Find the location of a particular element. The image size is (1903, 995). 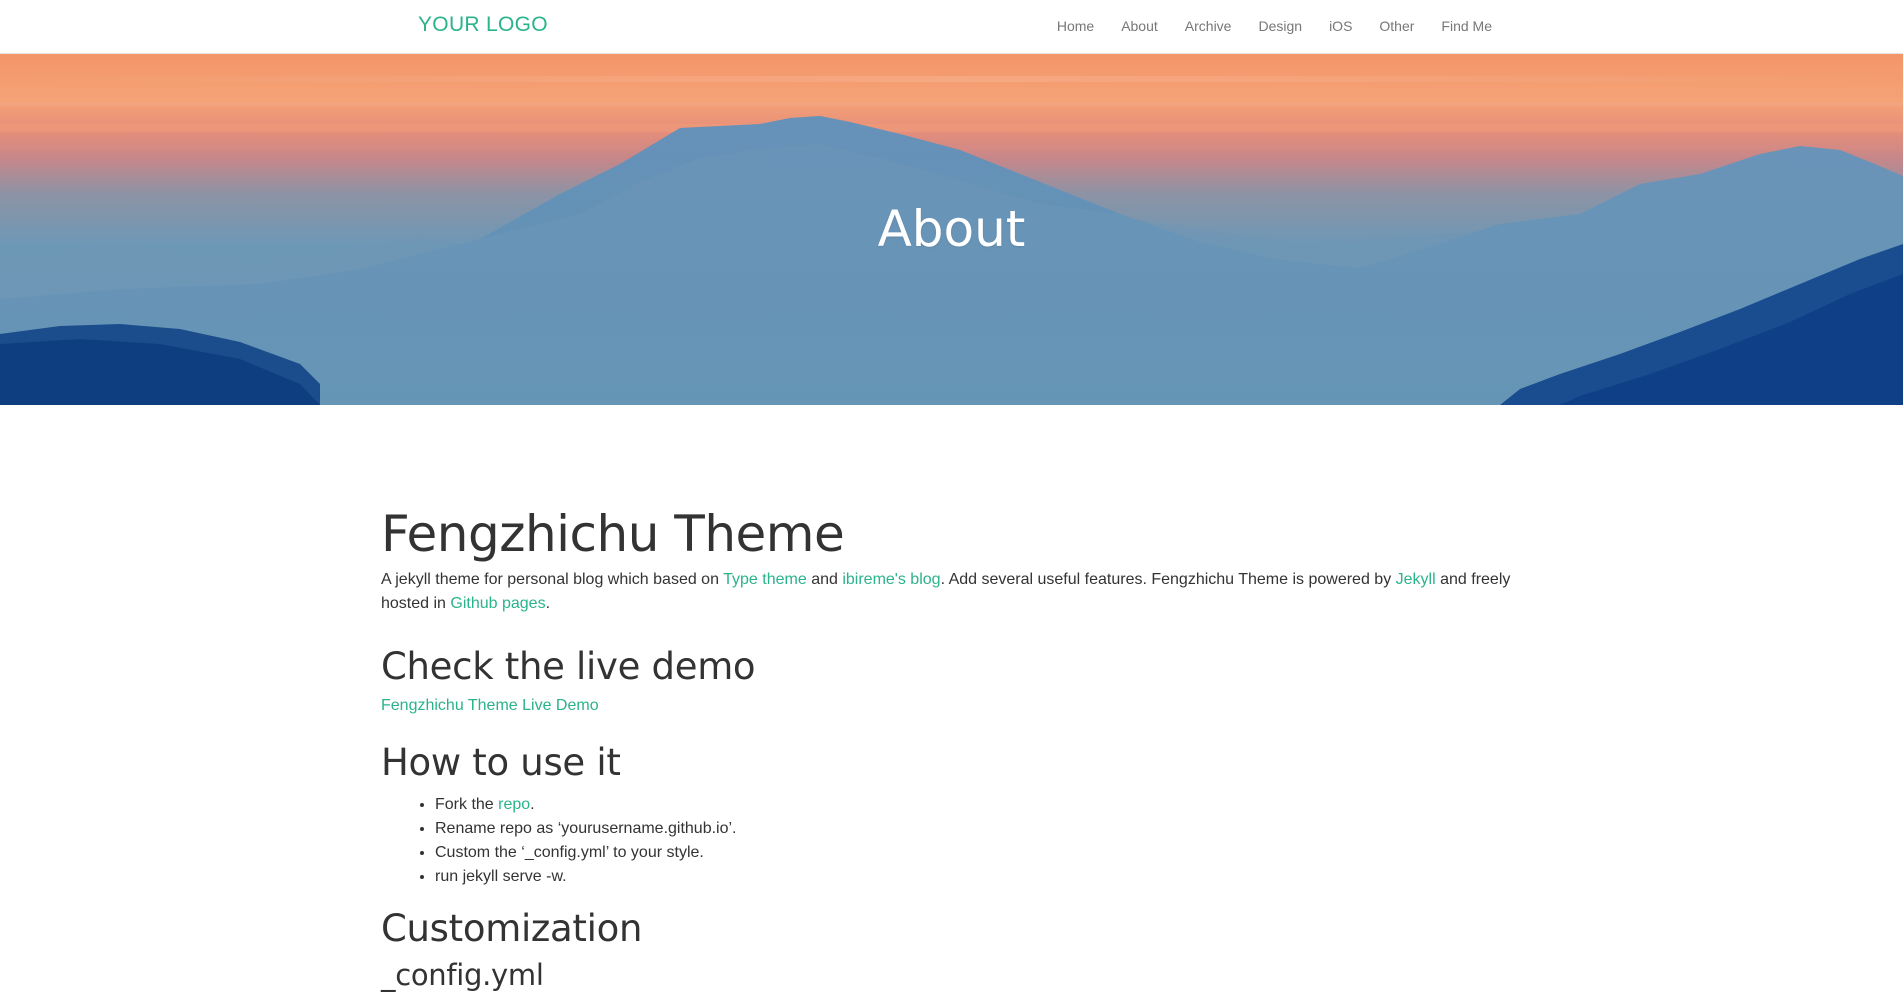

list-item: Fork the repo. is located at coordinates (978, 805).